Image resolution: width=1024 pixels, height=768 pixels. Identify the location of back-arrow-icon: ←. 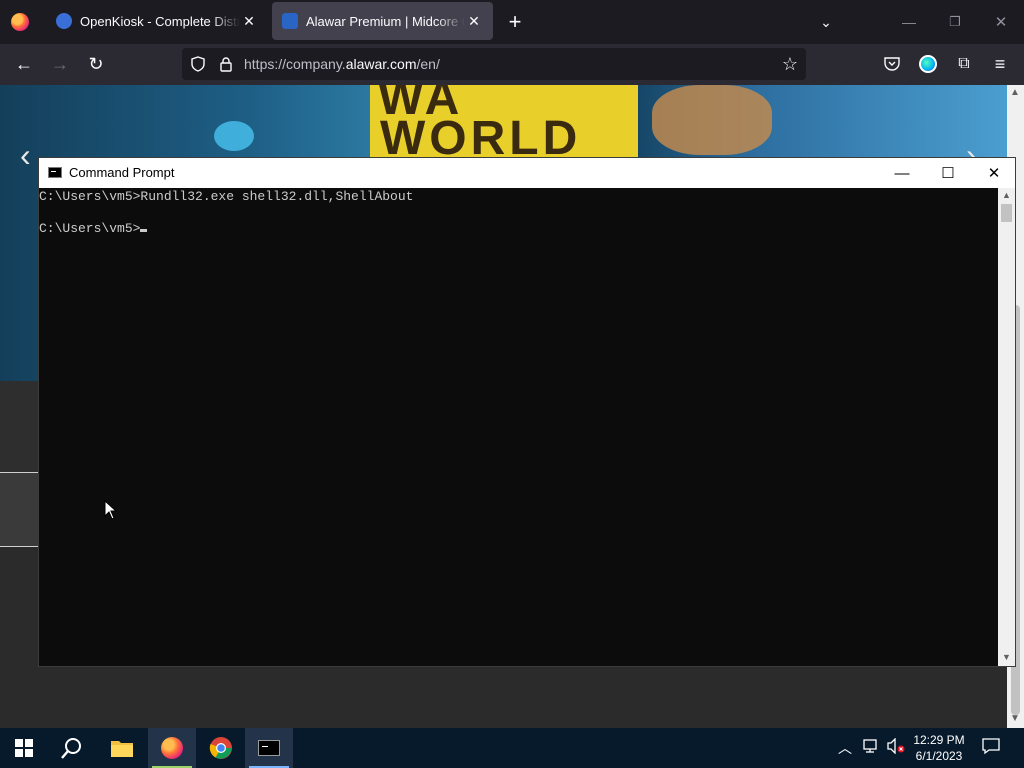
(24, 64).